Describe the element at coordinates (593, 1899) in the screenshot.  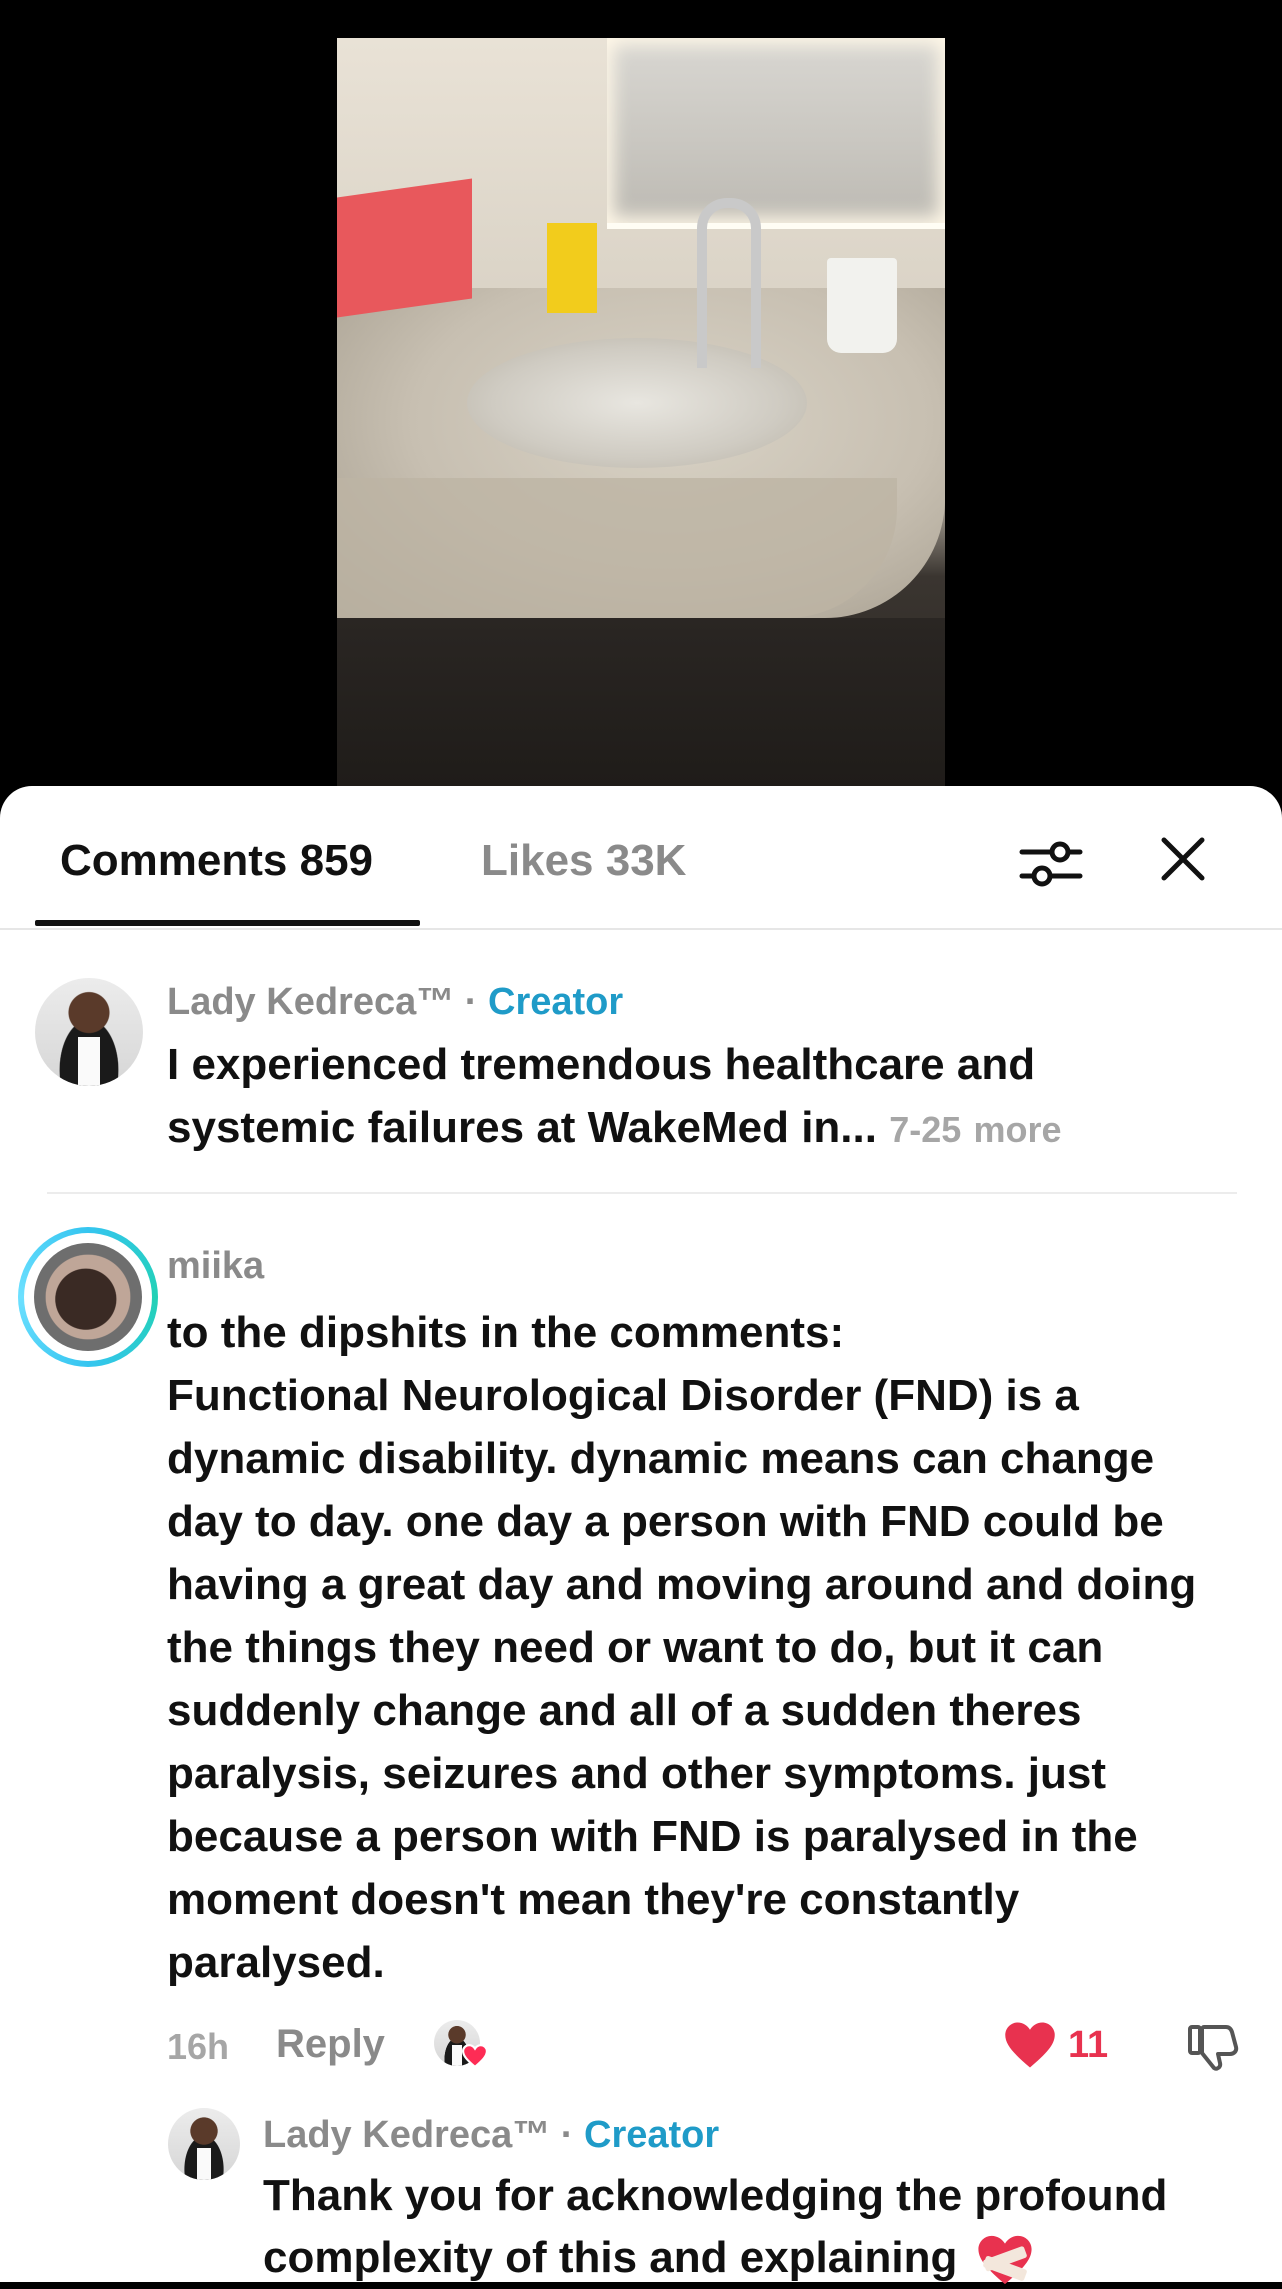
I see `comment-line: moment doesn't mean they're constantly` at that location.